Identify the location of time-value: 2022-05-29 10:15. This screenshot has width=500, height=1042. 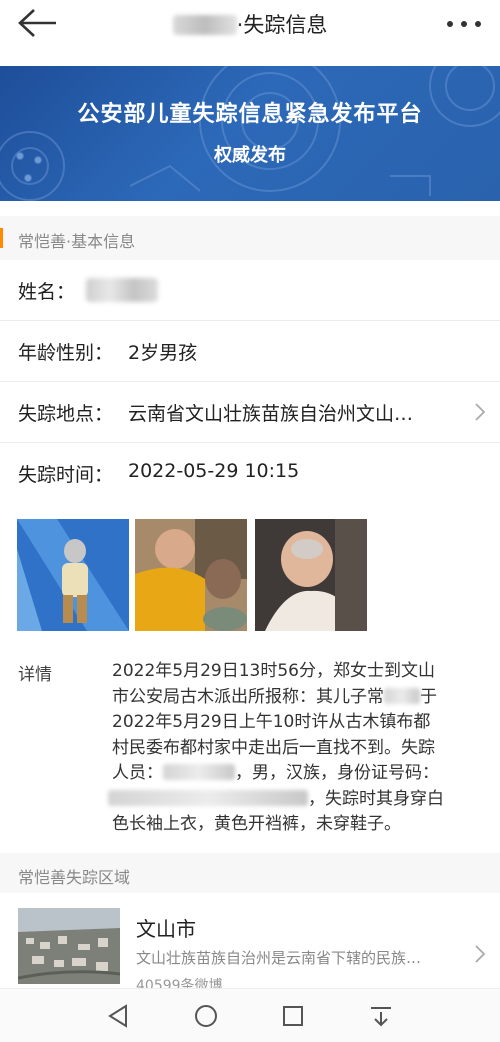
(214, 471).